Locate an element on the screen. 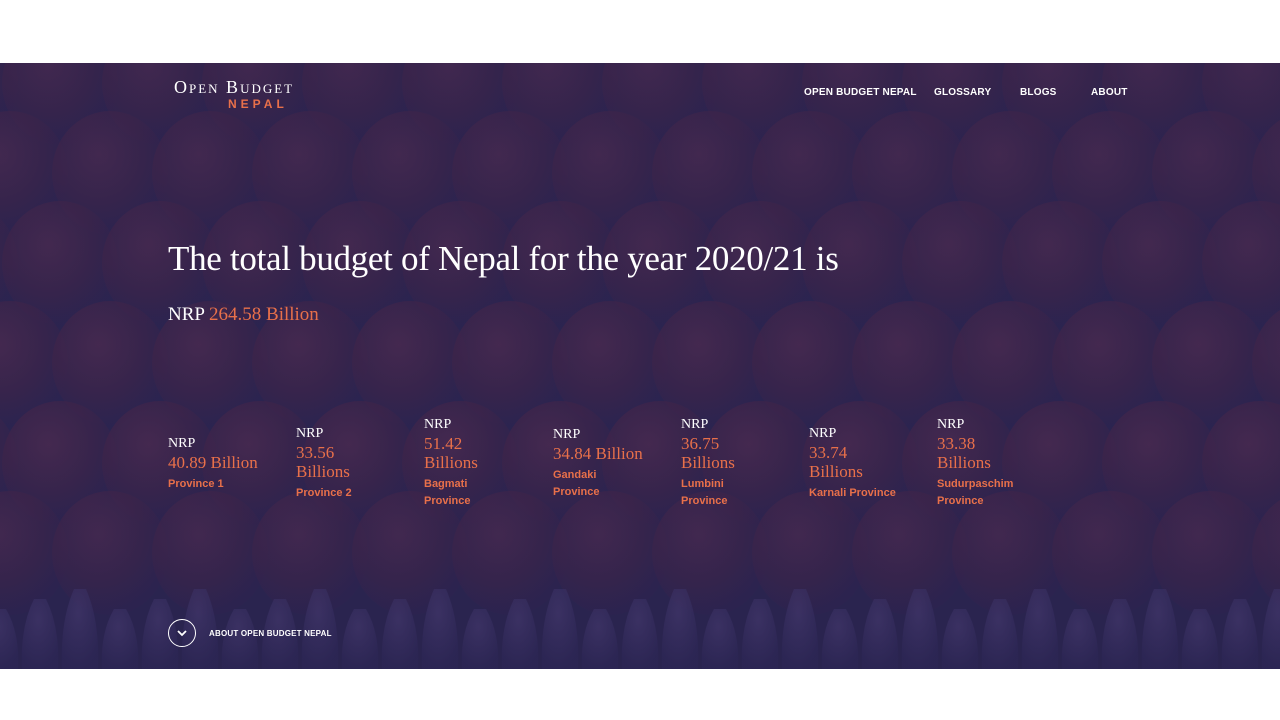  province-card: NRP 33.74 Billions Karnali Province is located at coordinates (864, 463).